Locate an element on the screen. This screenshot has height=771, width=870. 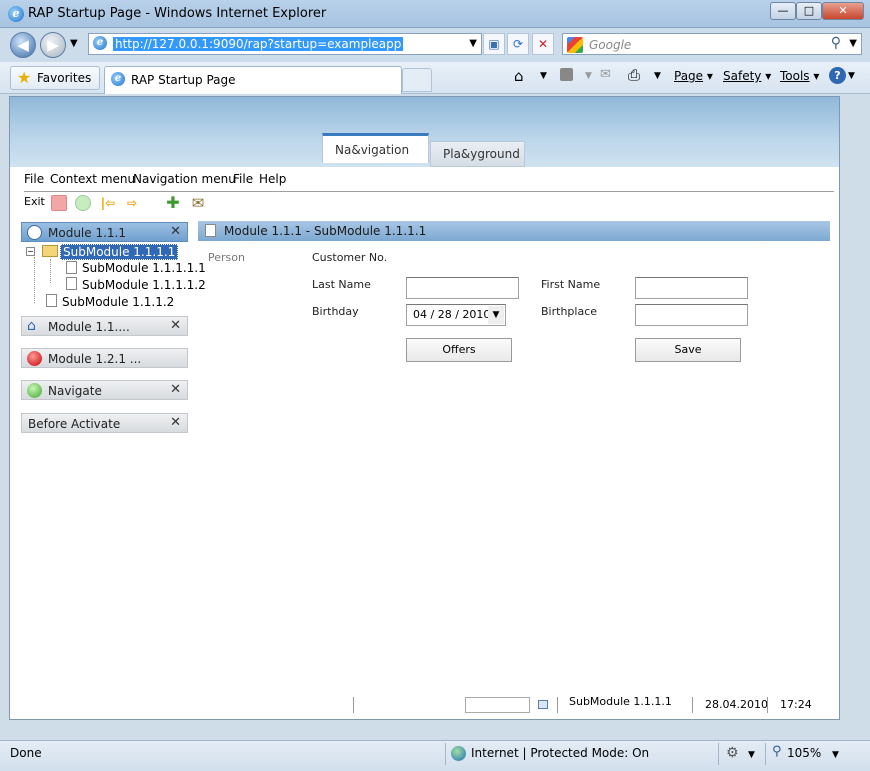
stop-button: ✕ is located at coordinates (543, 44).